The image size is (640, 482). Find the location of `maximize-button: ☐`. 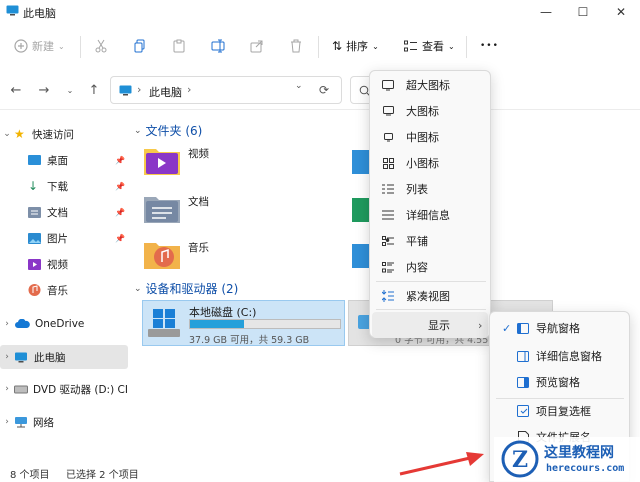

maximize-button: ☐ is located at coordinates (583, 12).